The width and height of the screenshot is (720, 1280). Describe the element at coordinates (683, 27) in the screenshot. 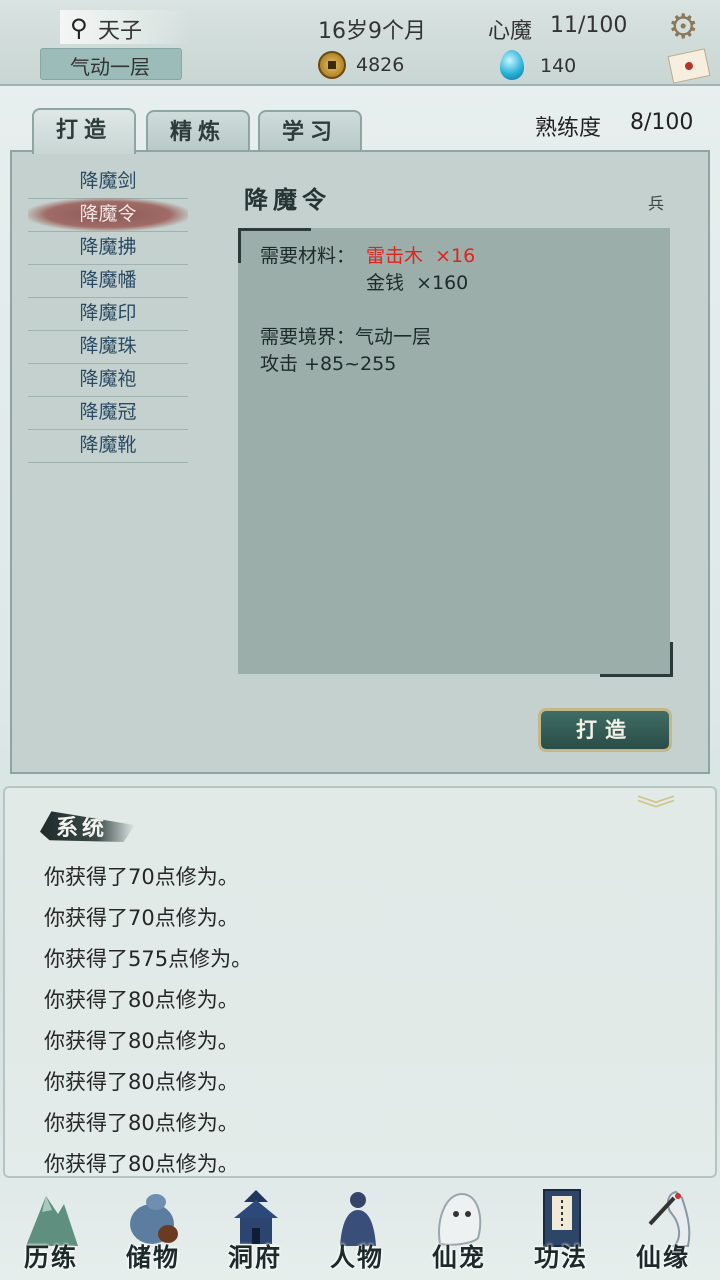

I see `settings-gear-icon: ⚙` at that location.